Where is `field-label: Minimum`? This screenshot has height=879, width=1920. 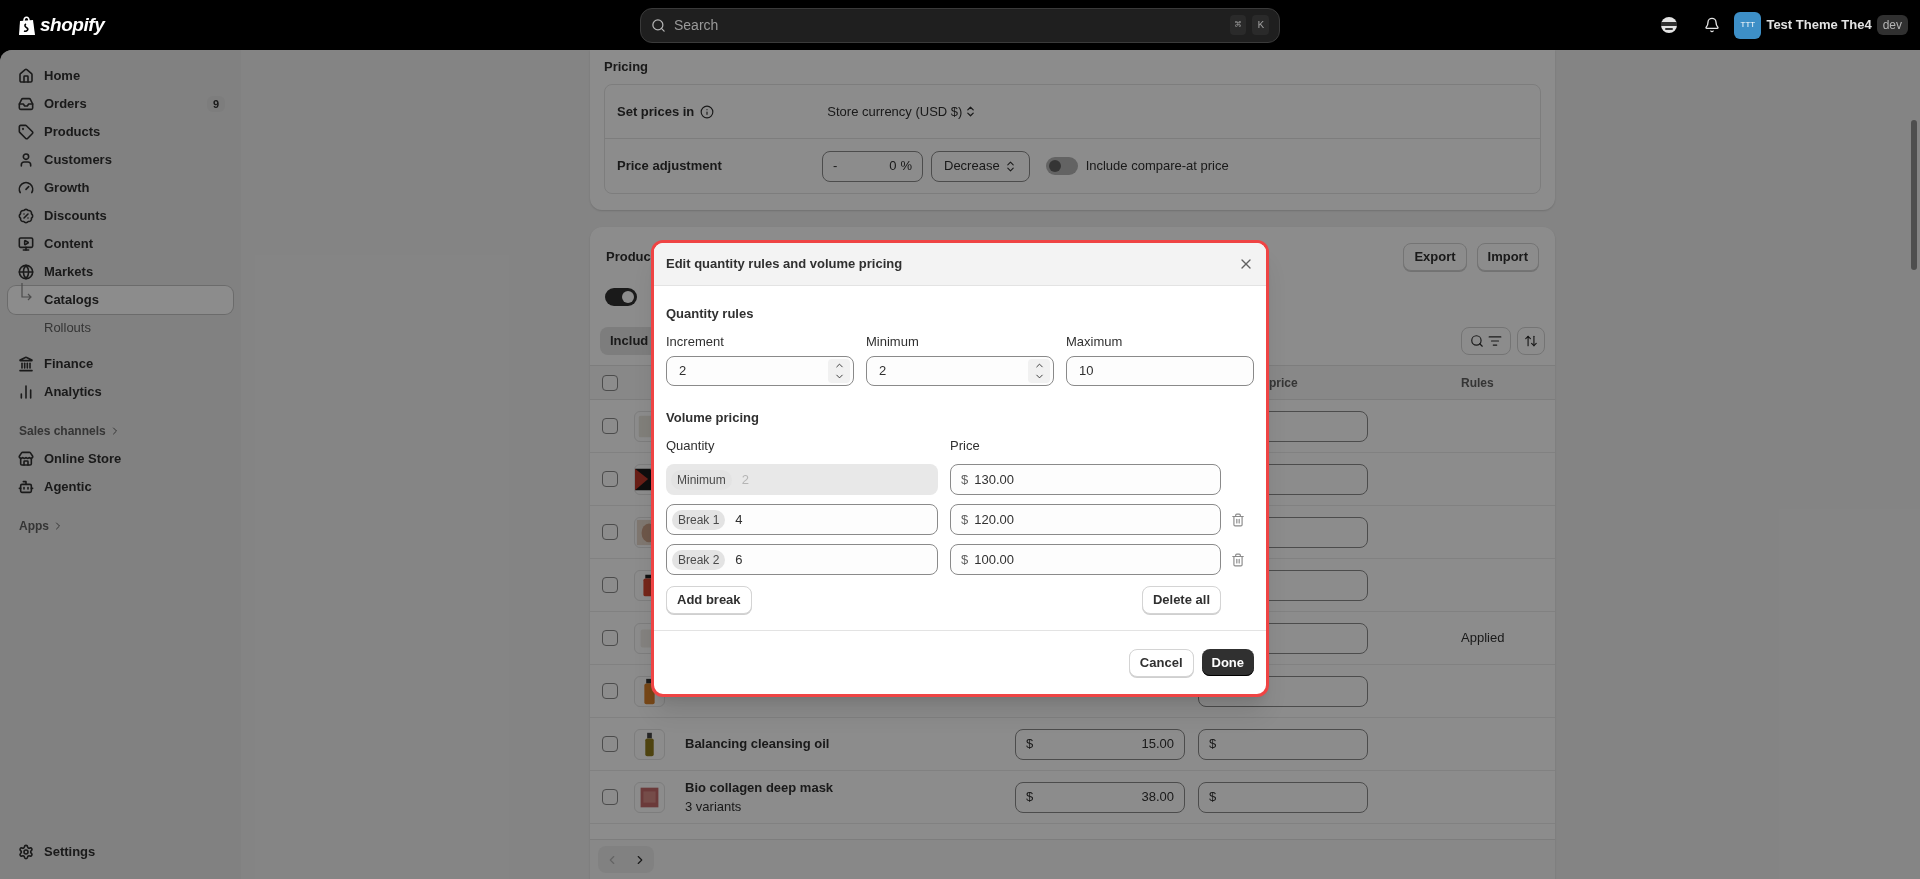
field-label: Minimum is located at coordinates (892, 341).